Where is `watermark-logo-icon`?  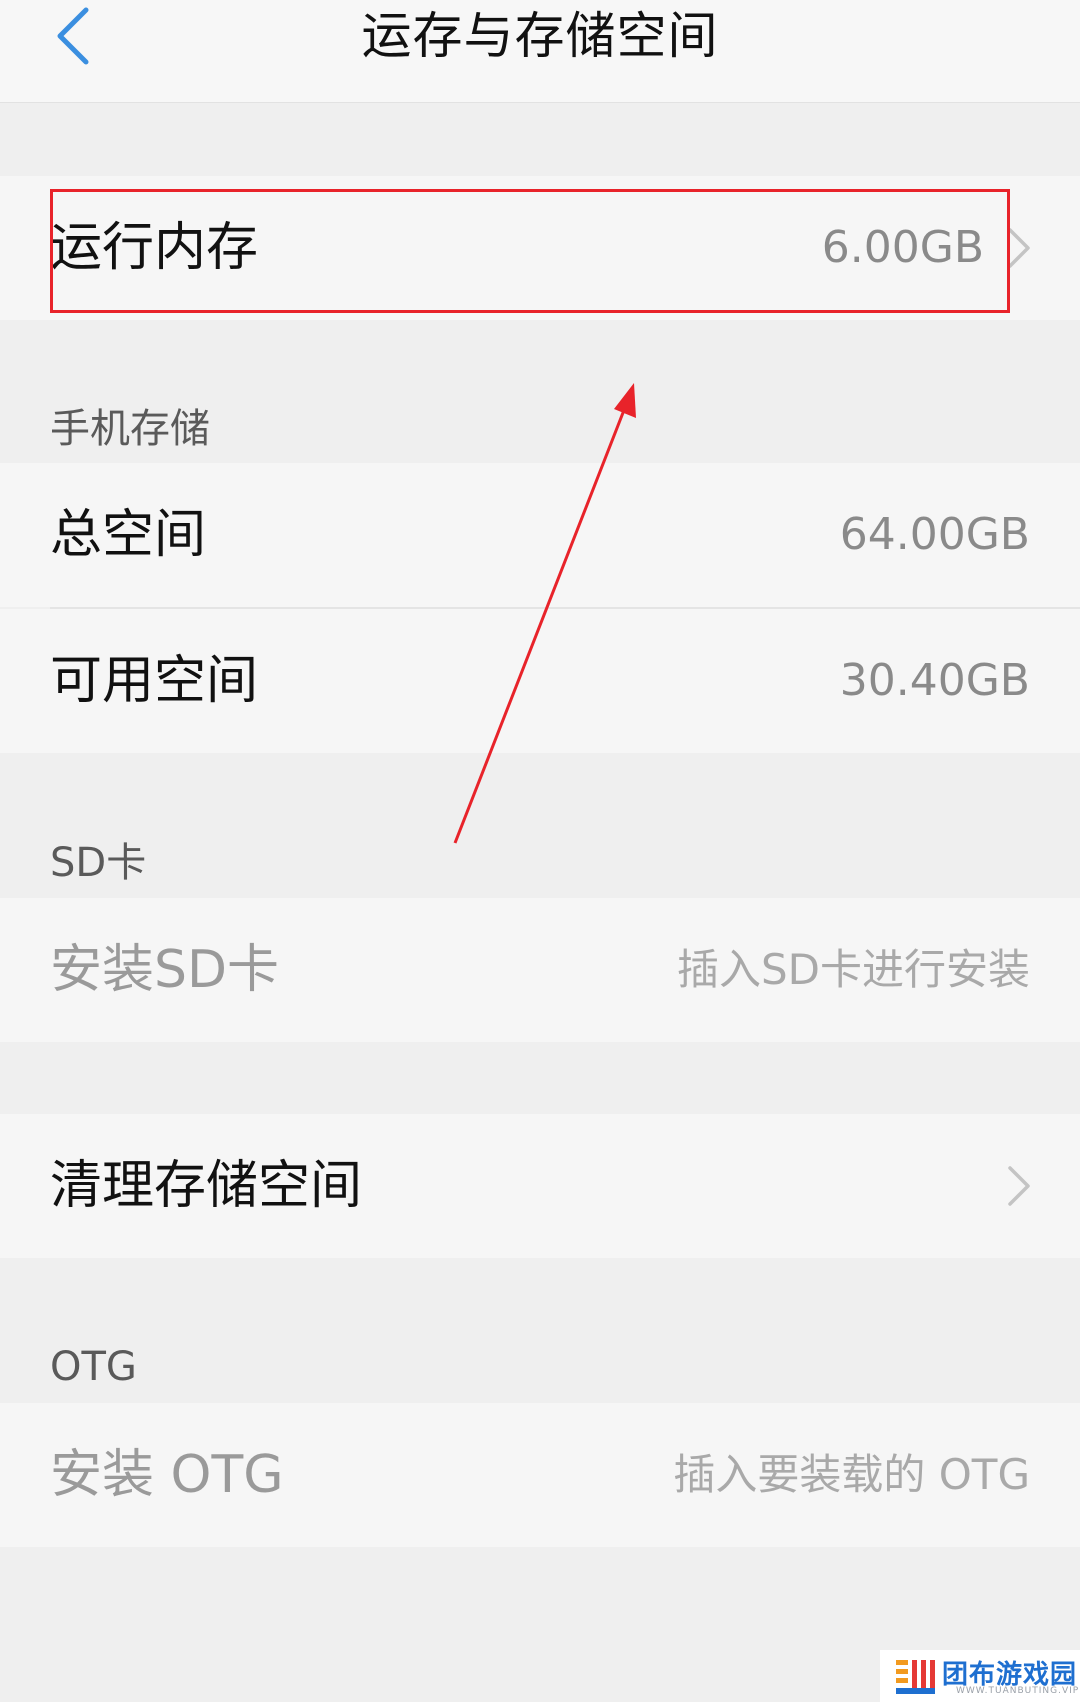 watermark-logo-icon is located at coordinates (915, 1677).